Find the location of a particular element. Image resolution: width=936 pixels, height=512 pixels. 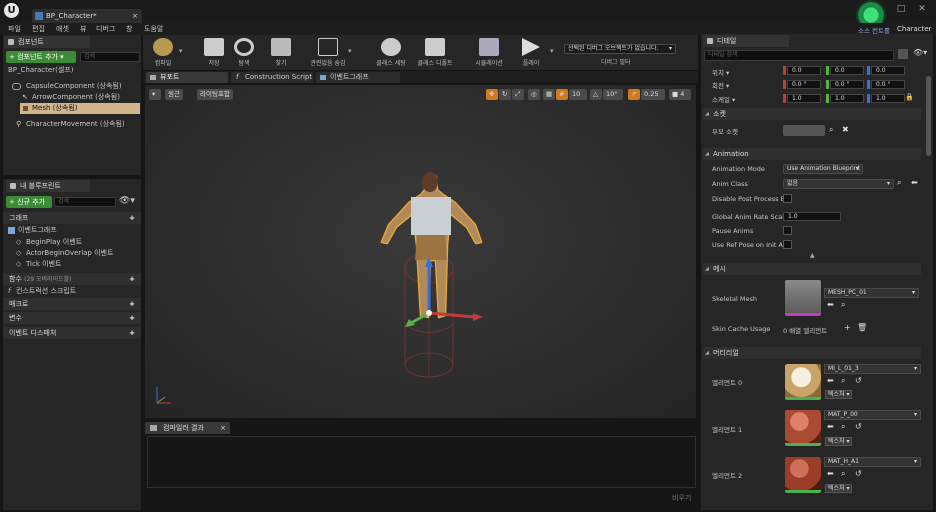

save-button: 저장 is located at coordinates (214, 53).